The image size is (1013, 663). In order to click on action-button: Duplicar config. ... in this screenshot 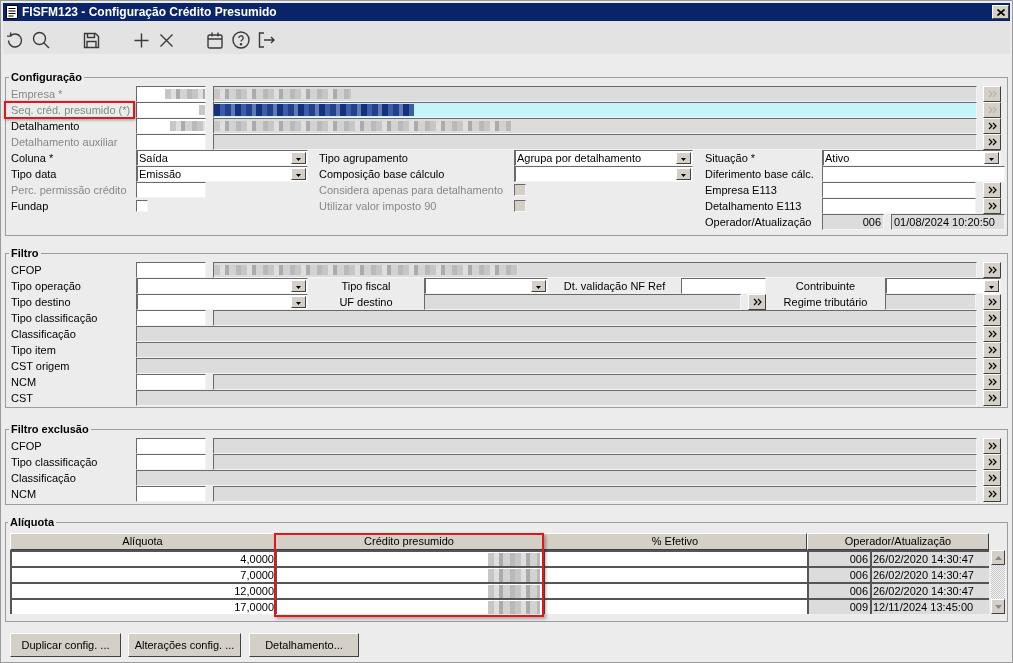, I will do `click(65, 645)`.